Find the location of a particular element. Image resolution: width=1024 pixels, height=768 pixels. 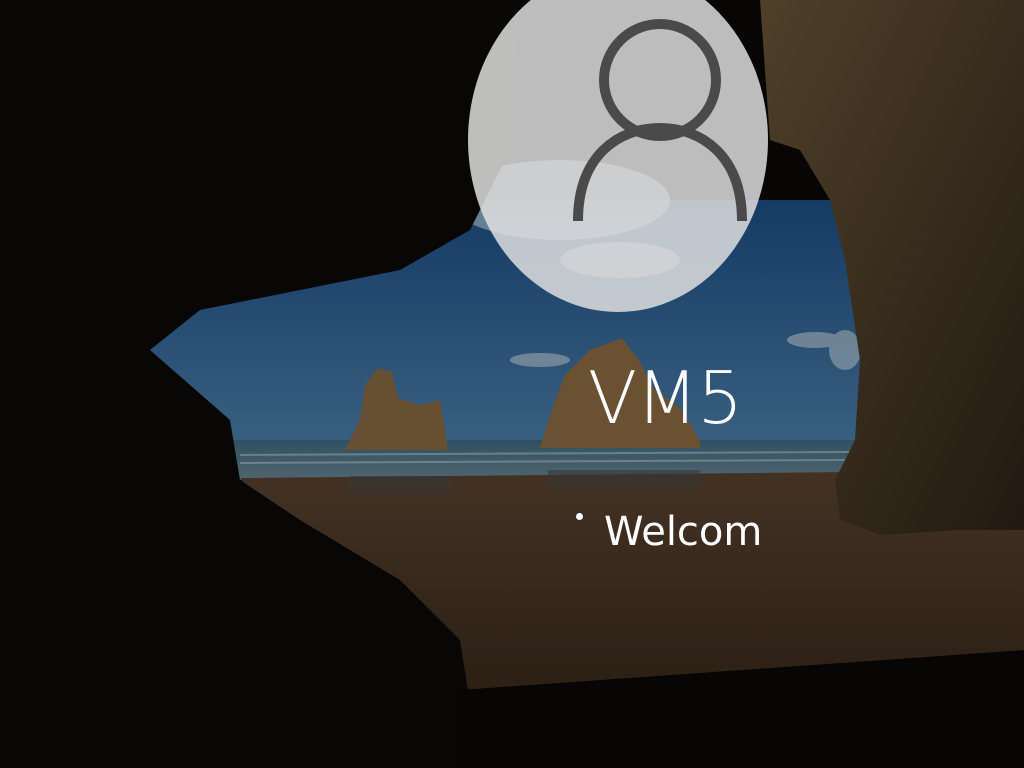

account-name: VM5 is located at coordinates (665, 398).